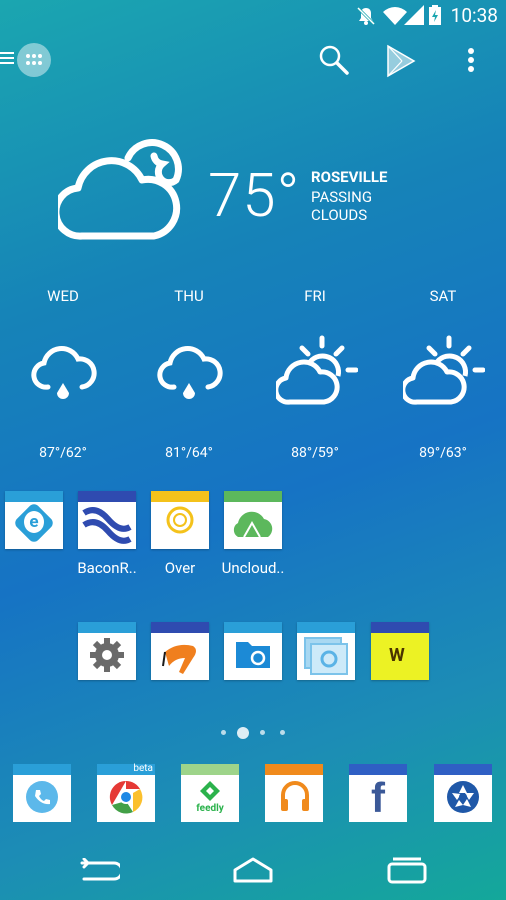 The width and height of the screenshot is (506, 900). Describe the element at coordinates (126, 792) in the screenshot. I see `chrome-beta-icon: beta` at that location.